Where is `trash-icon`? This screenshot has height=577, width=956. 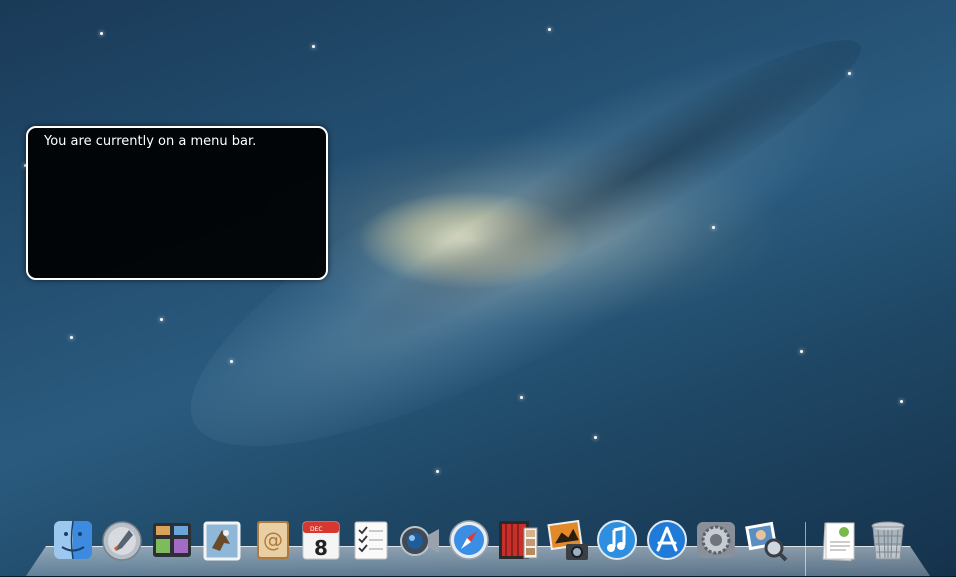
trash-icon is located at coordinates (888, 540).